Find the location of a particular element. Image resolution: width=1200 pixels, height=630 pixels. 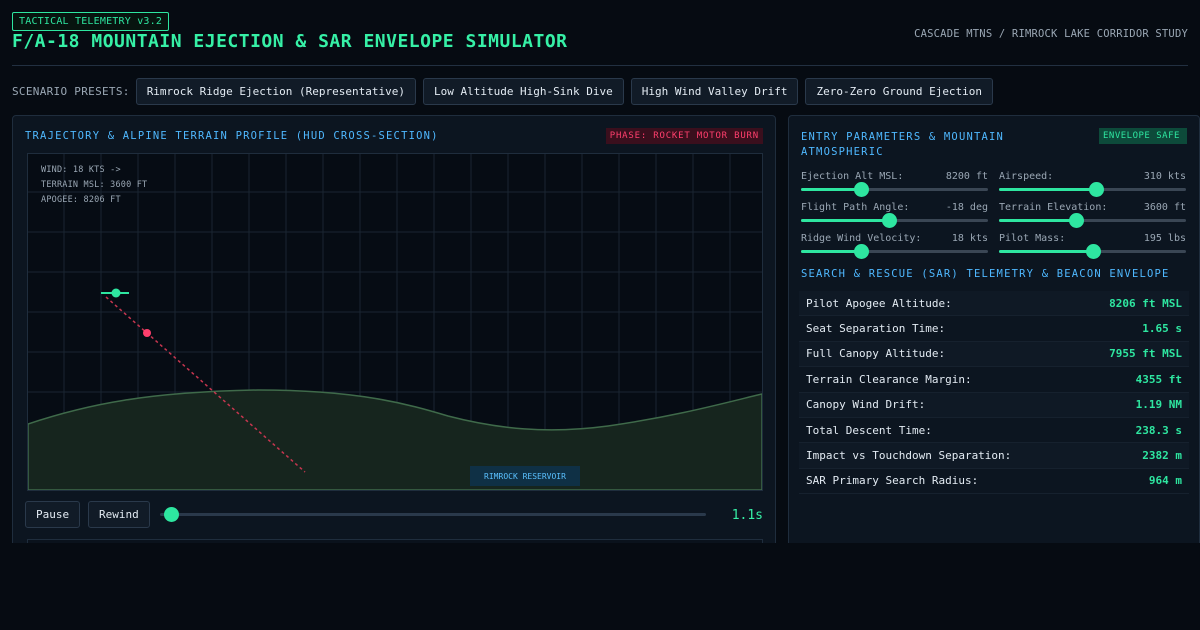

pause-button: Pause is located at coordinates (53, 514).